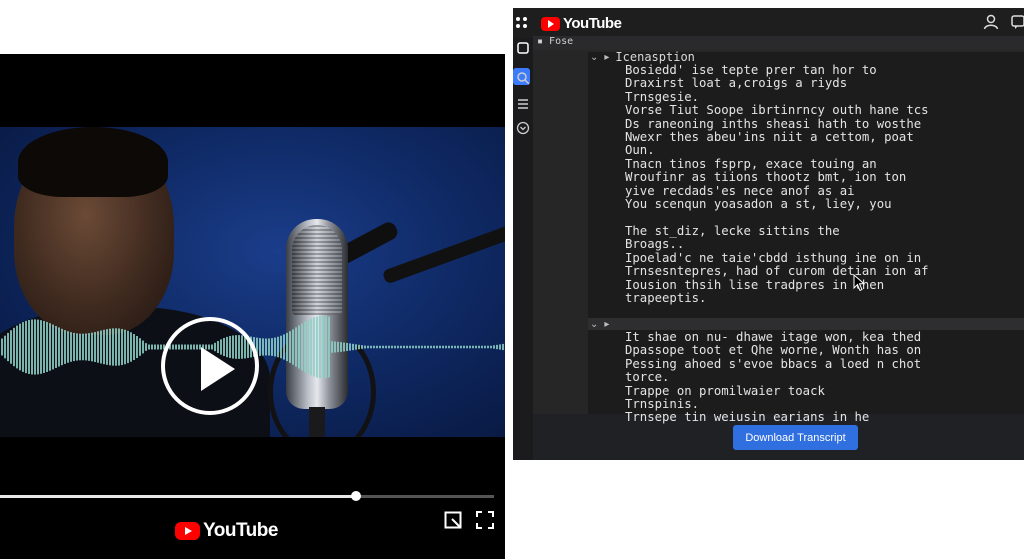 The image size is (1024, 559). Describe the element at coordinates (768, 23) in the screenshot. I see `window-header: YouTube` at that location.